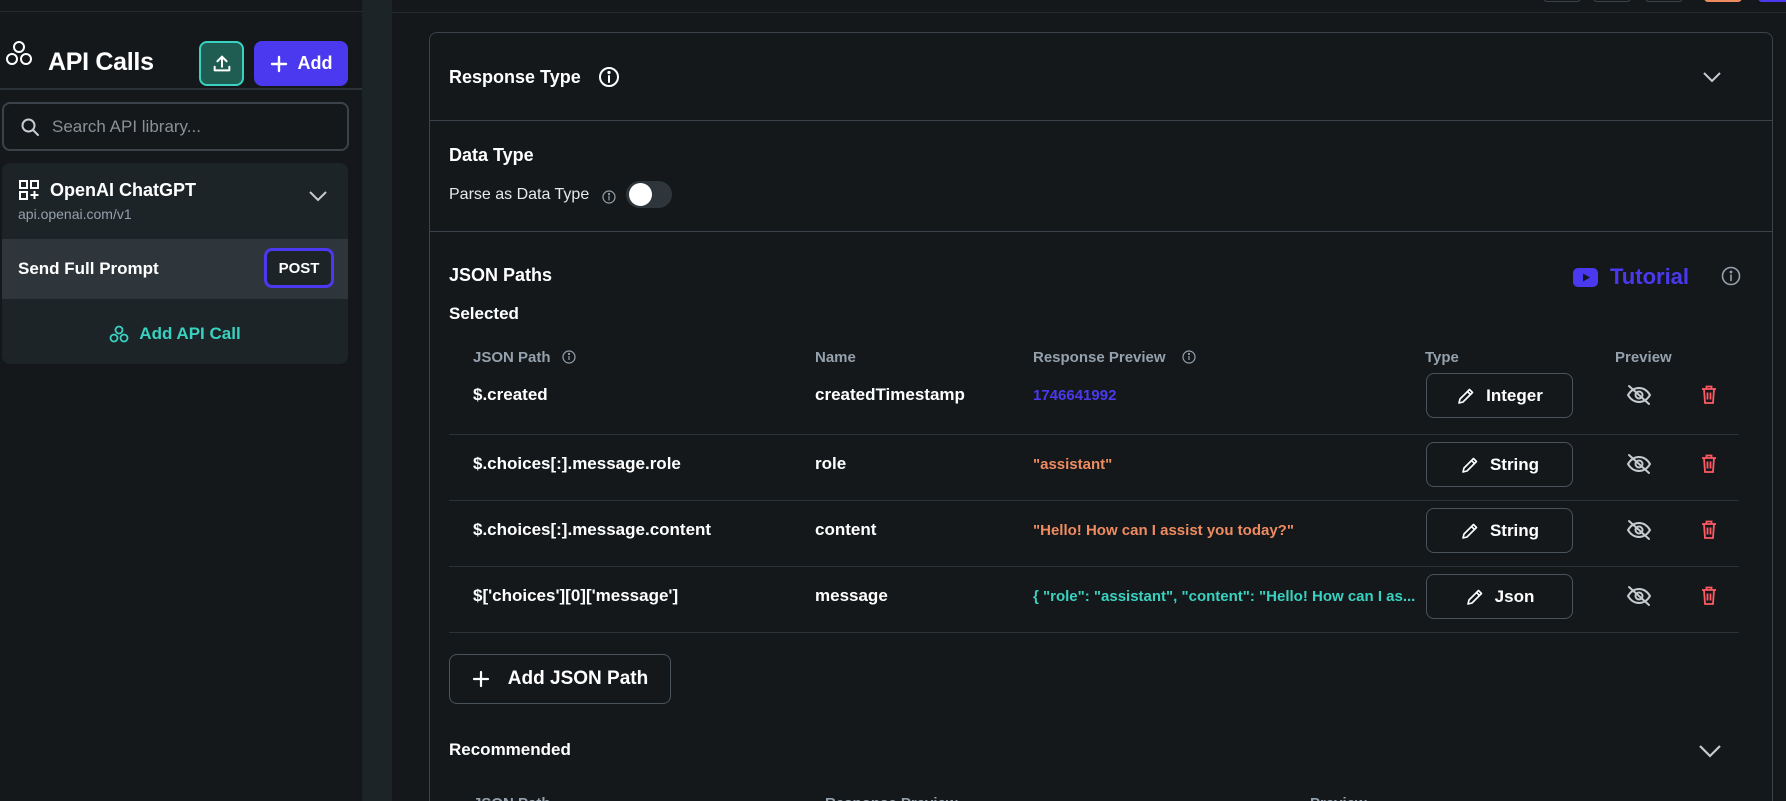  What do you see at coordinates (19, 53) in the screenshot?
I see `api-logo-icon` at bounding box center [19, 53].